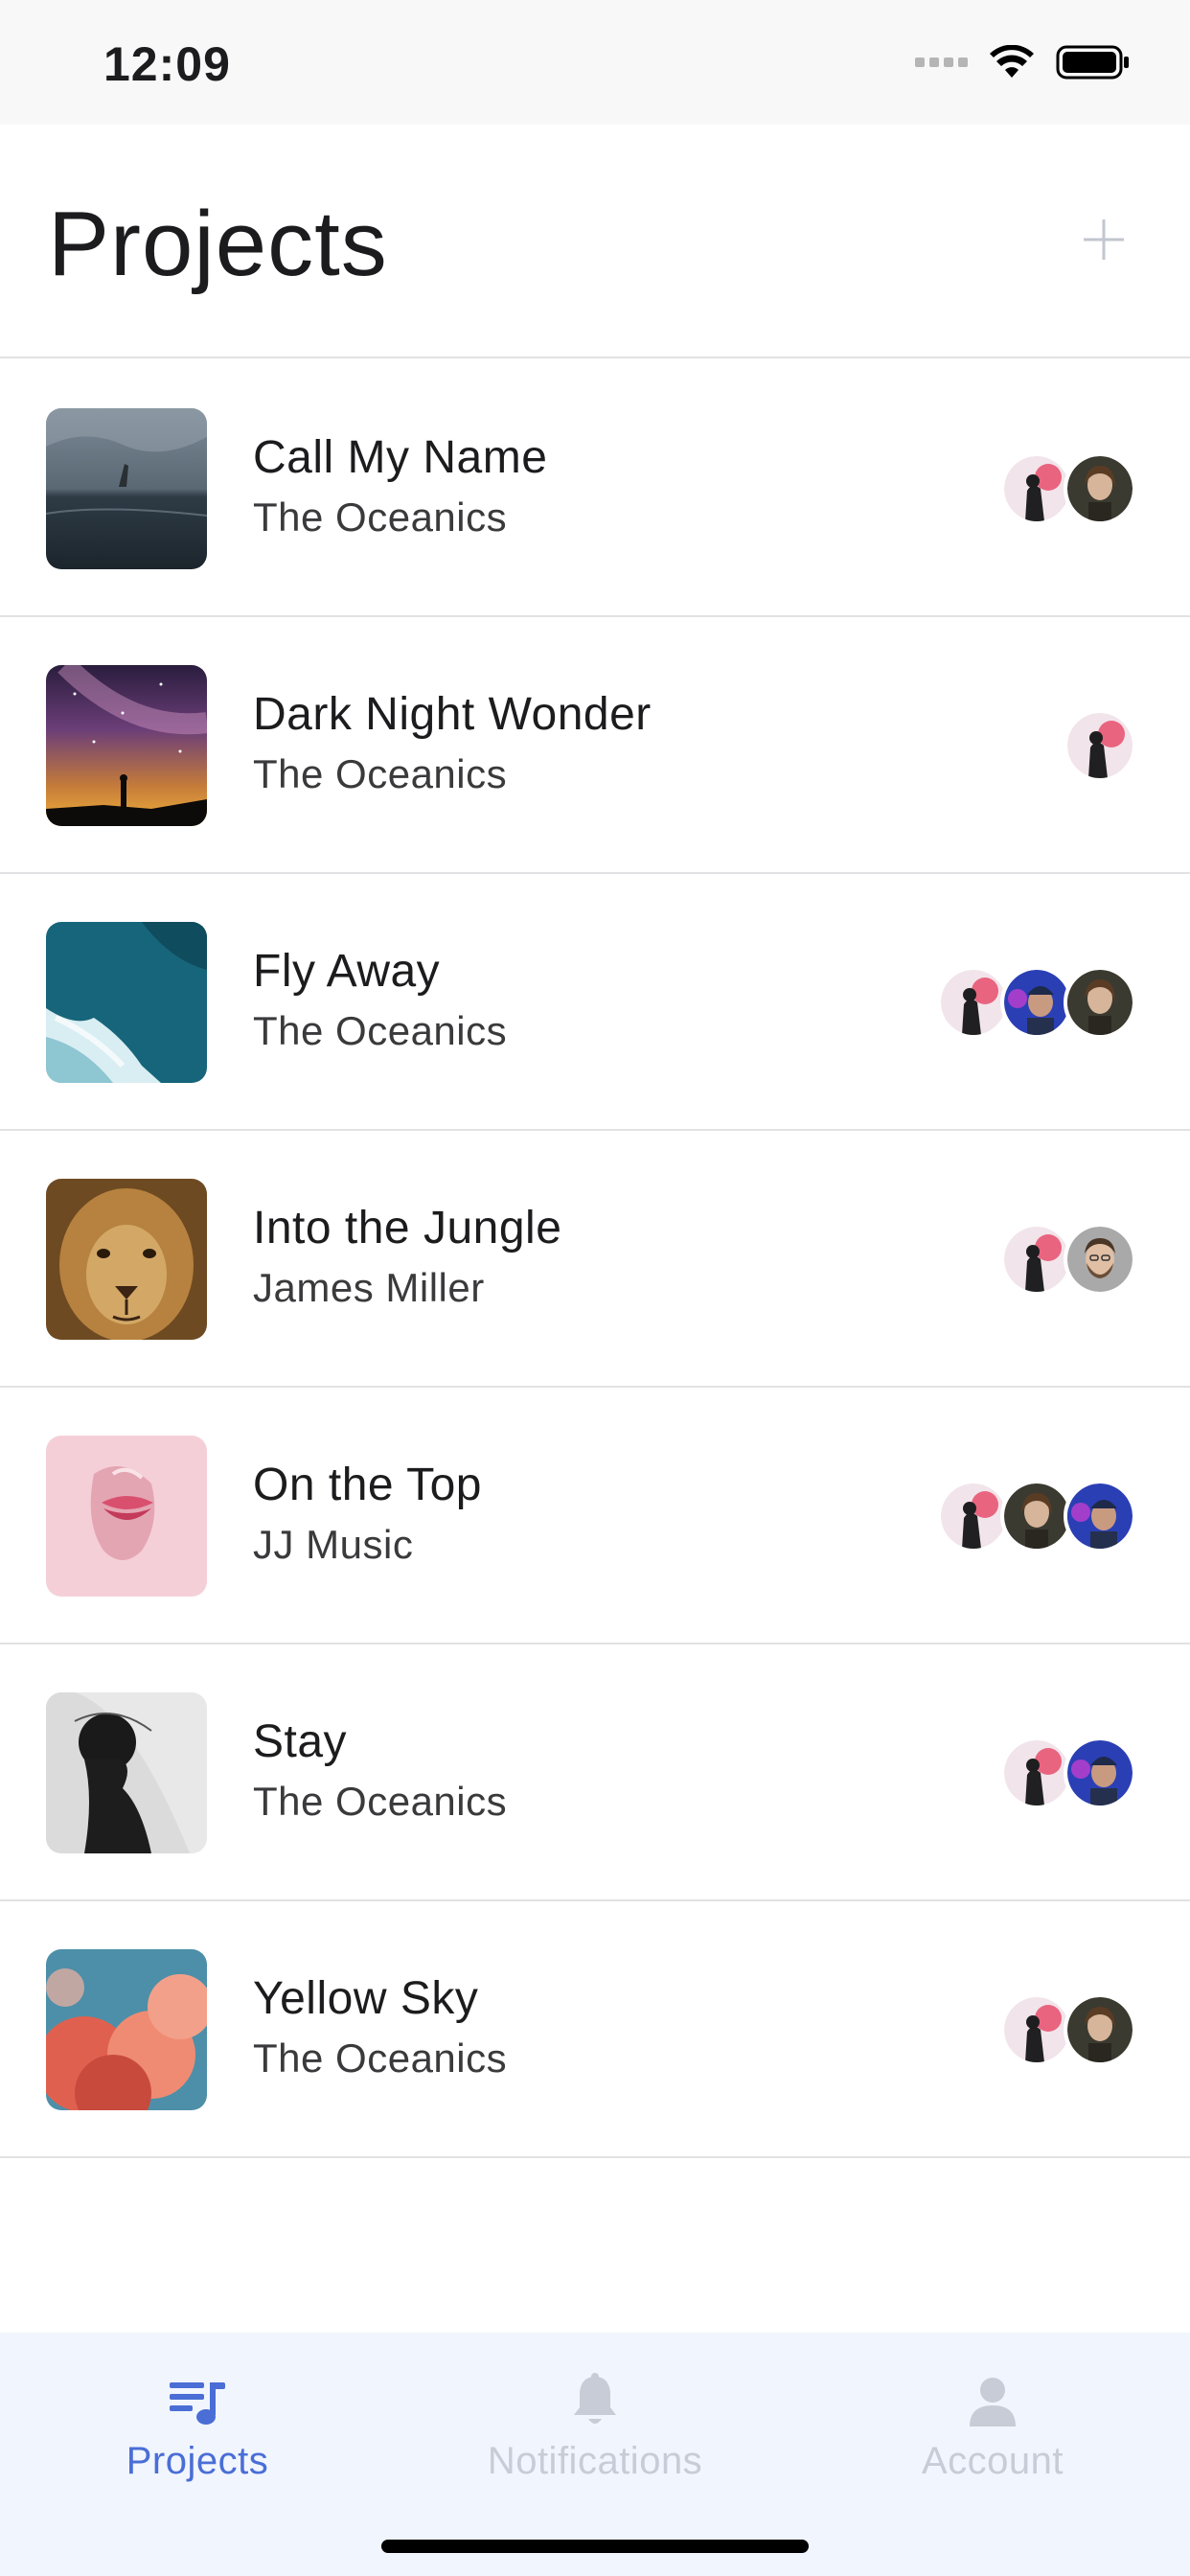 The image size is (1190, 2576). Describe the element at coordinates (595, 488) in the screenshot. I see `project-row: Call My Name The Oceanics` at that location.